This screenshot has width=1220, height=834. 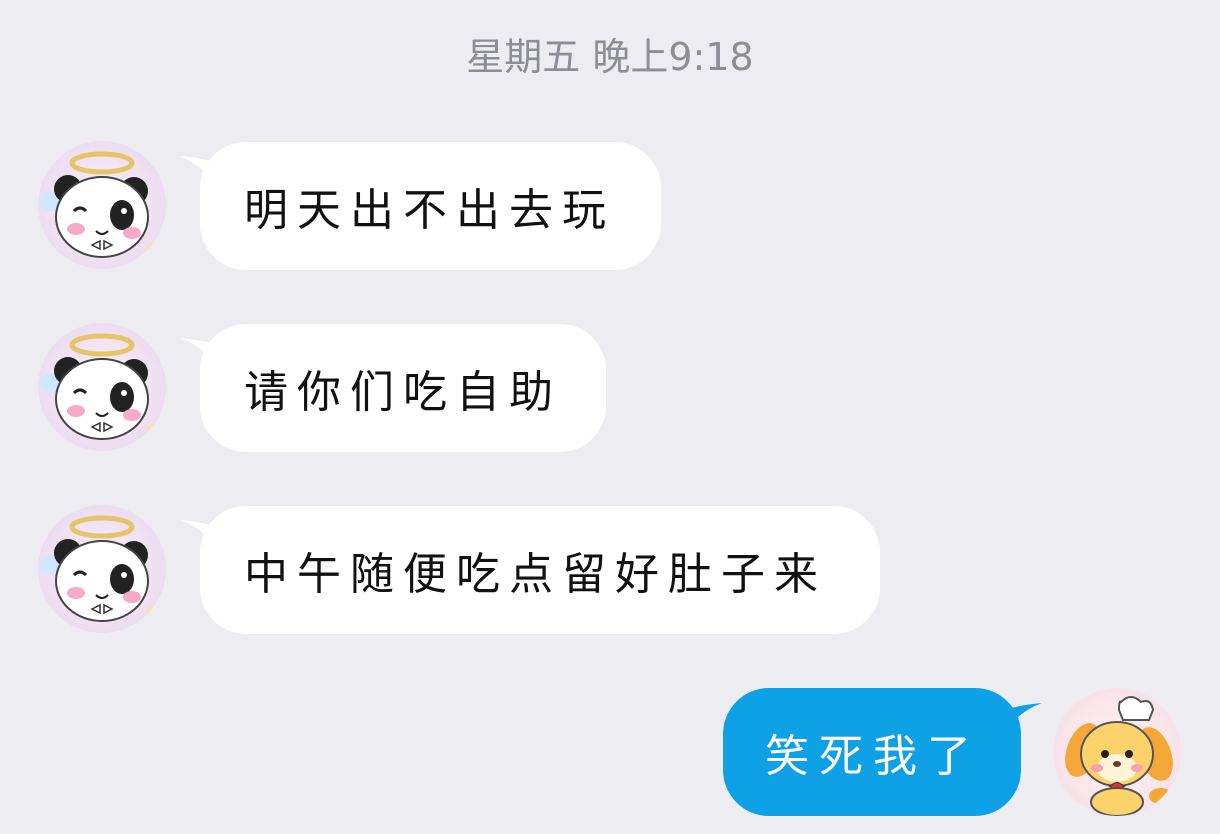 What do you see at coordinates (610, 57) in the screenshot?
I see `message-timestamp: 星期五 晚上9:18` at bounding box center [610, 57].